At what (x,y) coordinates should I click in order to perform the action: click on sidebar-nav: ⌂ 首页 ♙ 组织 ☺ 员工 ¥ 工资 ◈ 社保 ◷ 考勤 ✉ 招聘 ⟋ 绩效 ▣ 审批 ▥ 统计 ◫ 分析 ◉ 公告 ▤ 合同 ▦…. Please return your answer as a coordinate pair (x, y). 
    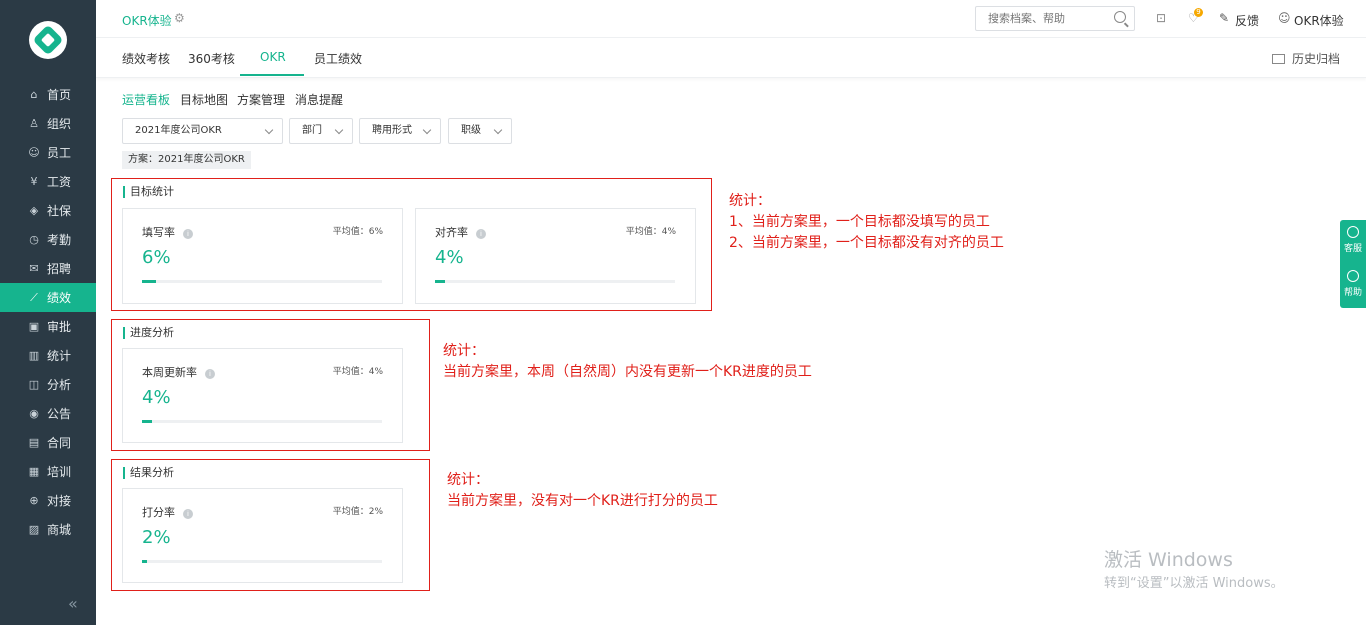
    Looking at the image, I should click on (48, 312).